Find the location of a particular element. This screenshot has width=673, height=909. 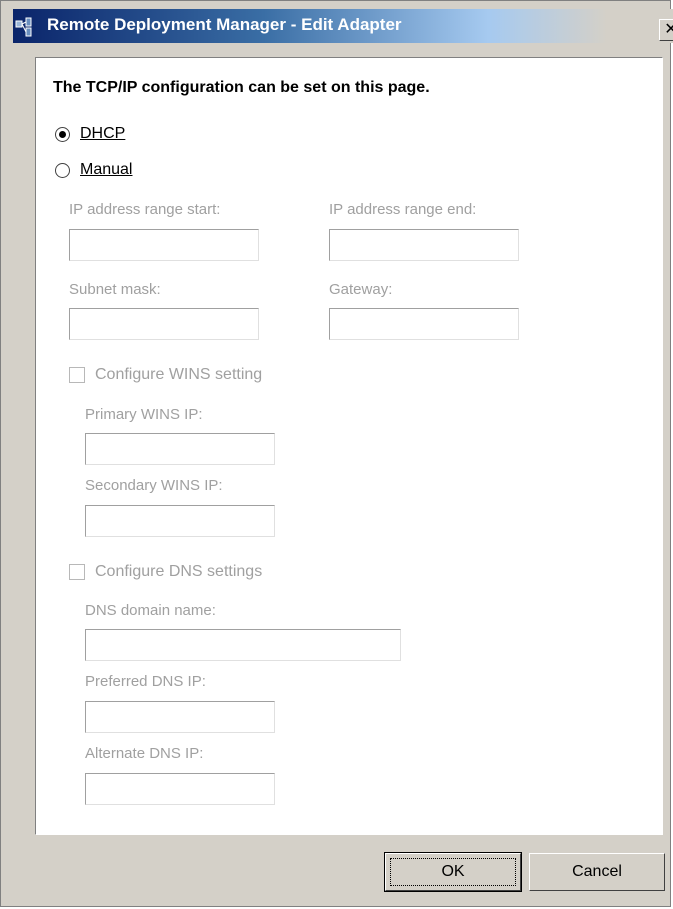

dhcp-label: DHCP is located at coordinates (102, 134).